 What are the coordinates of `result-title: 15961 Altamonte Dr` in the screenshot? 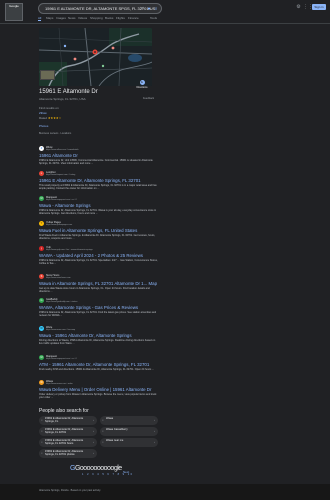 It's located at (99, 155).